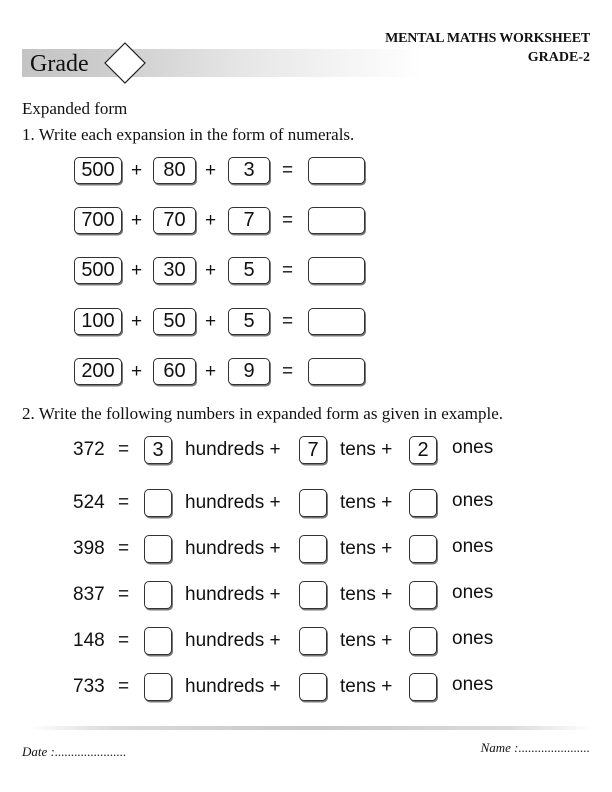 The height and width of the screenshot is (792, 612). I want to click on ones-box: 7, so click(249, 220).